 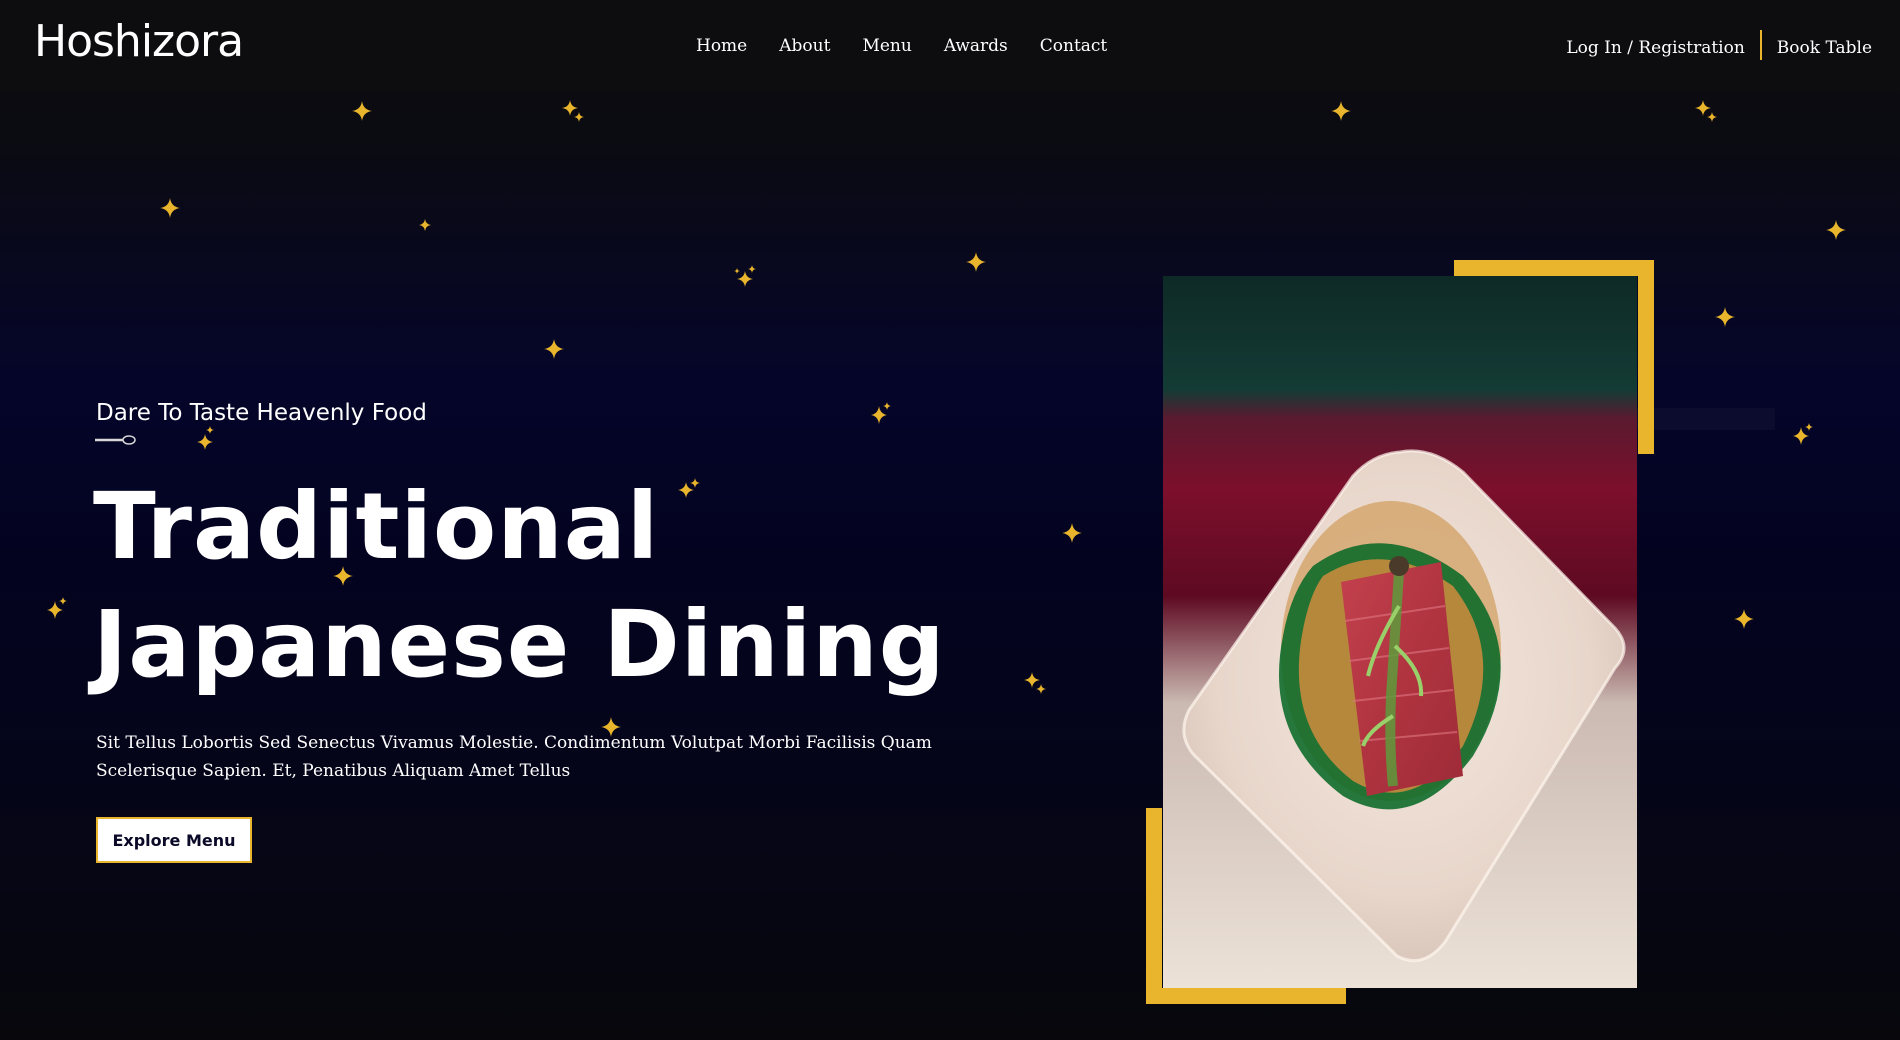 I want to click on nav-link-about: About, so click(x=804, y=46).